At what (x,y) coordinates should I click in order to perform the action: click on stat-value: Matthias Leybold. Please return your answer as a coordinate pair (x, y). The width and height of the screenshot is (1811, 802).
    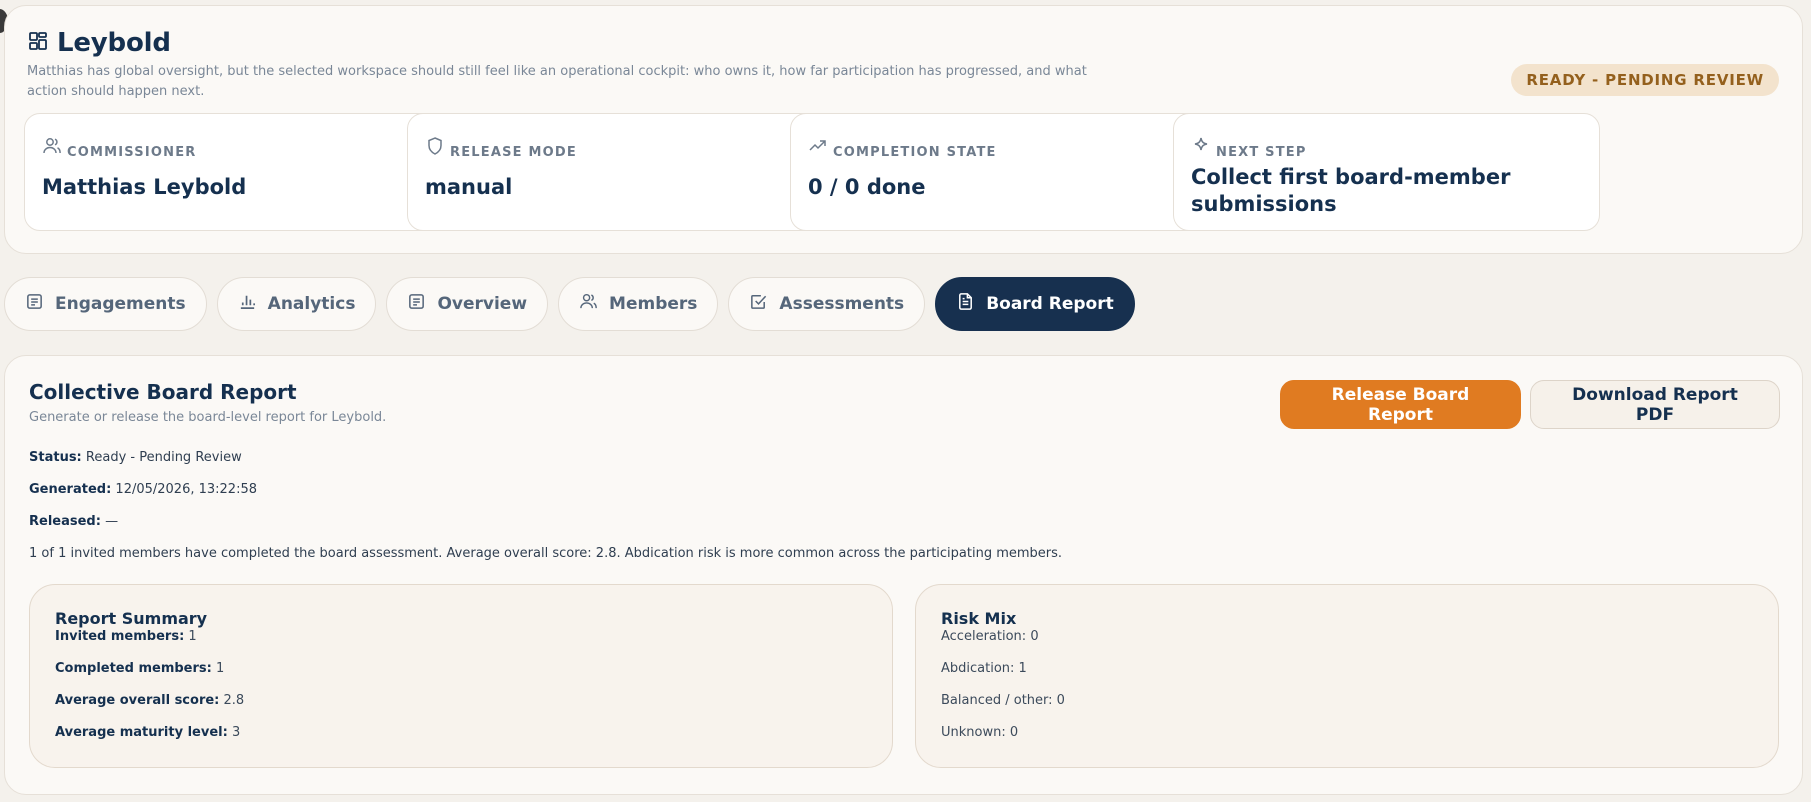
    Looking at the image, I should click on (144, 187).